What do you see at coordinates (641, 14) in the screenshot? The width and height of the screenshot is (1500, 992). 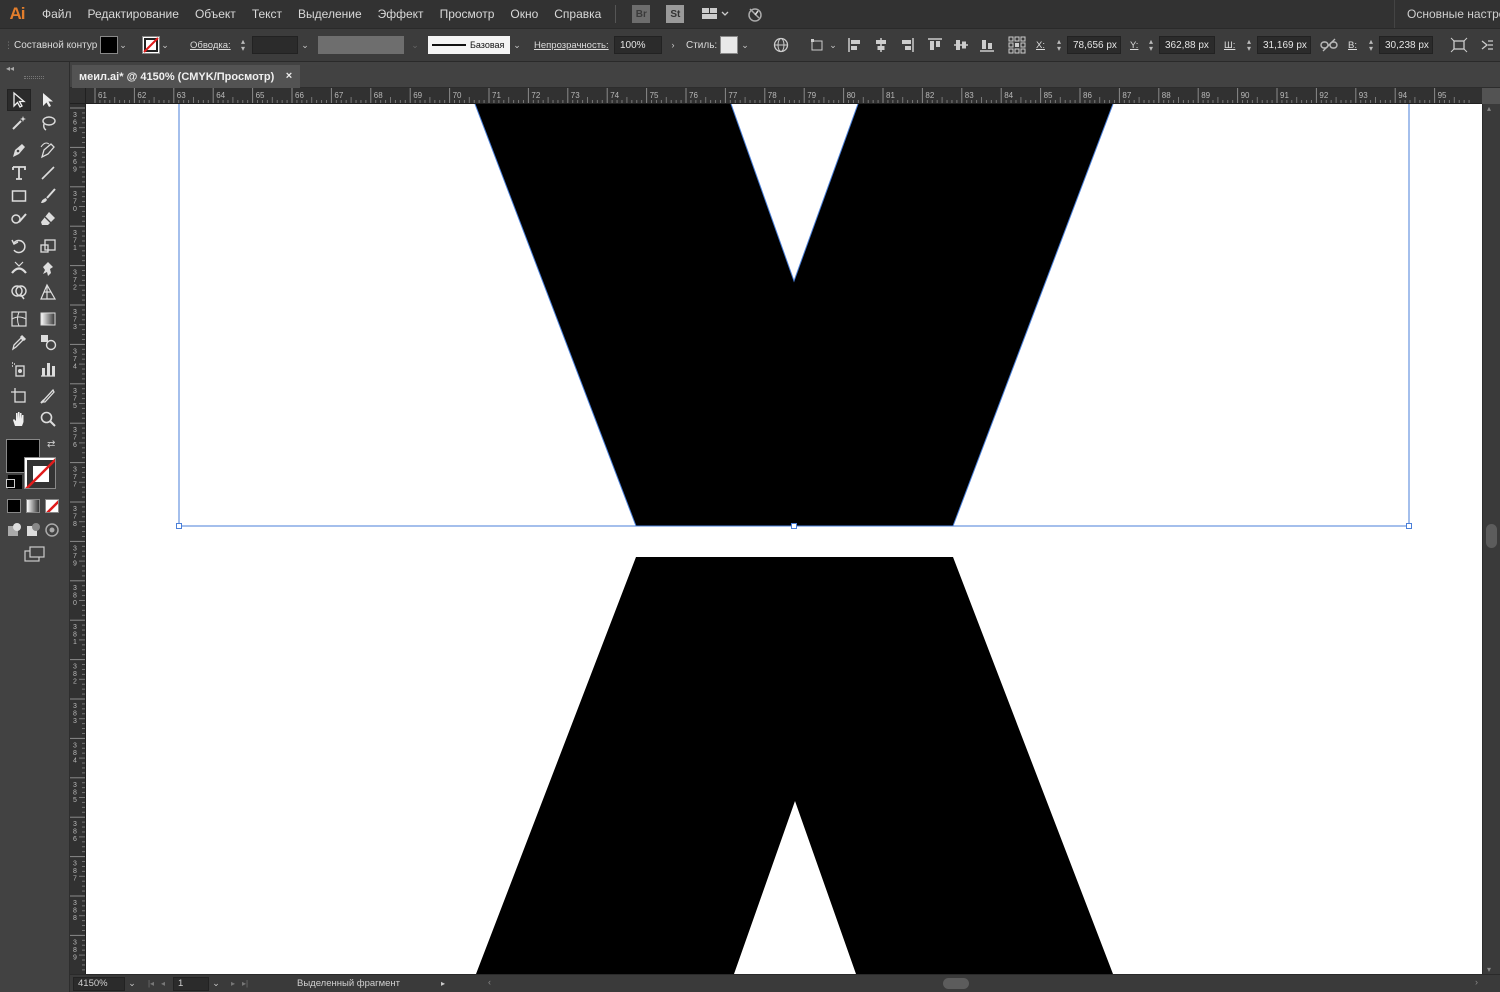 I see `bridge-icon: Br` at bounding box center [641, 14].